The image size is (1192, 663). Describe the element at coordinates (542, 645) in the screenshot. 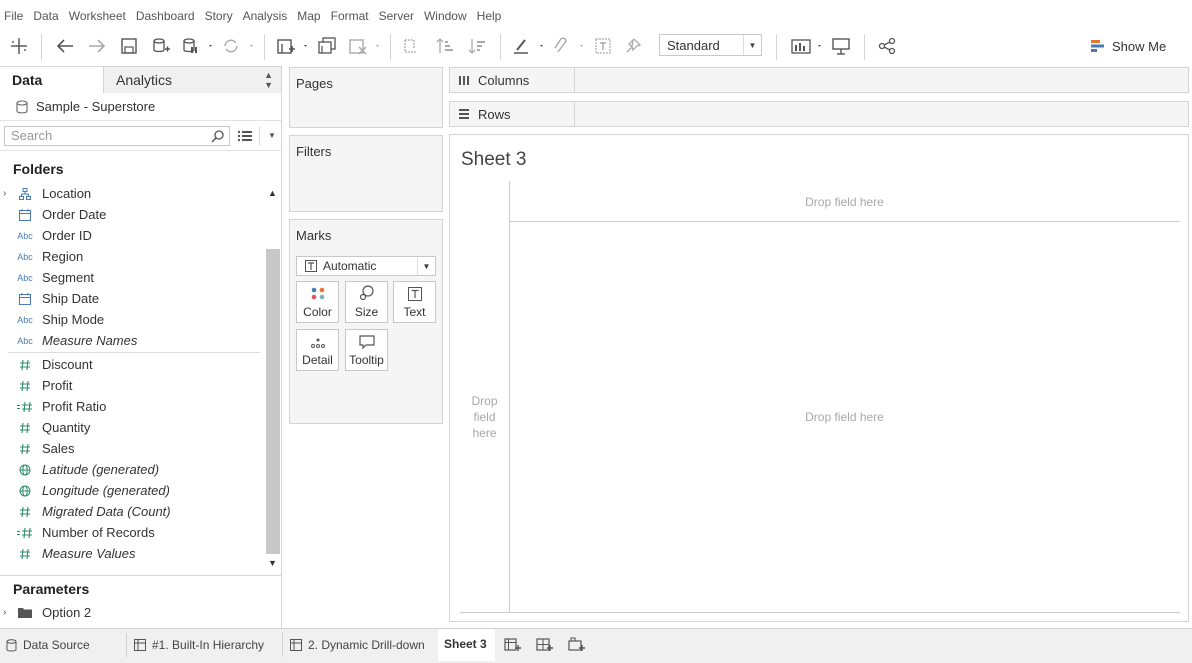

I see `new-dashboard-tab-button` at that location.